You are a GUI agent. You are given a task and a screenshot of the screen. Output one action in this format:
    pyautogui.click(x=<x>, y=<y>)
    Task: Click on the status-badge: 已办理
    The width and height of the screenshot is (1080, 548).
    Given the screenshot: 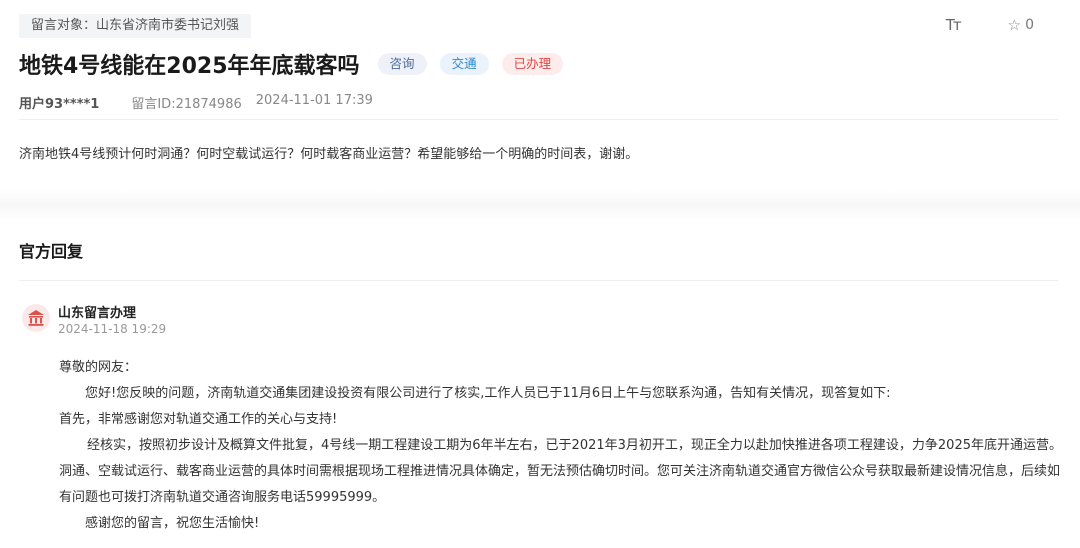 What is the action you would take?
    pyautogui.click(x=532, y=64)
    